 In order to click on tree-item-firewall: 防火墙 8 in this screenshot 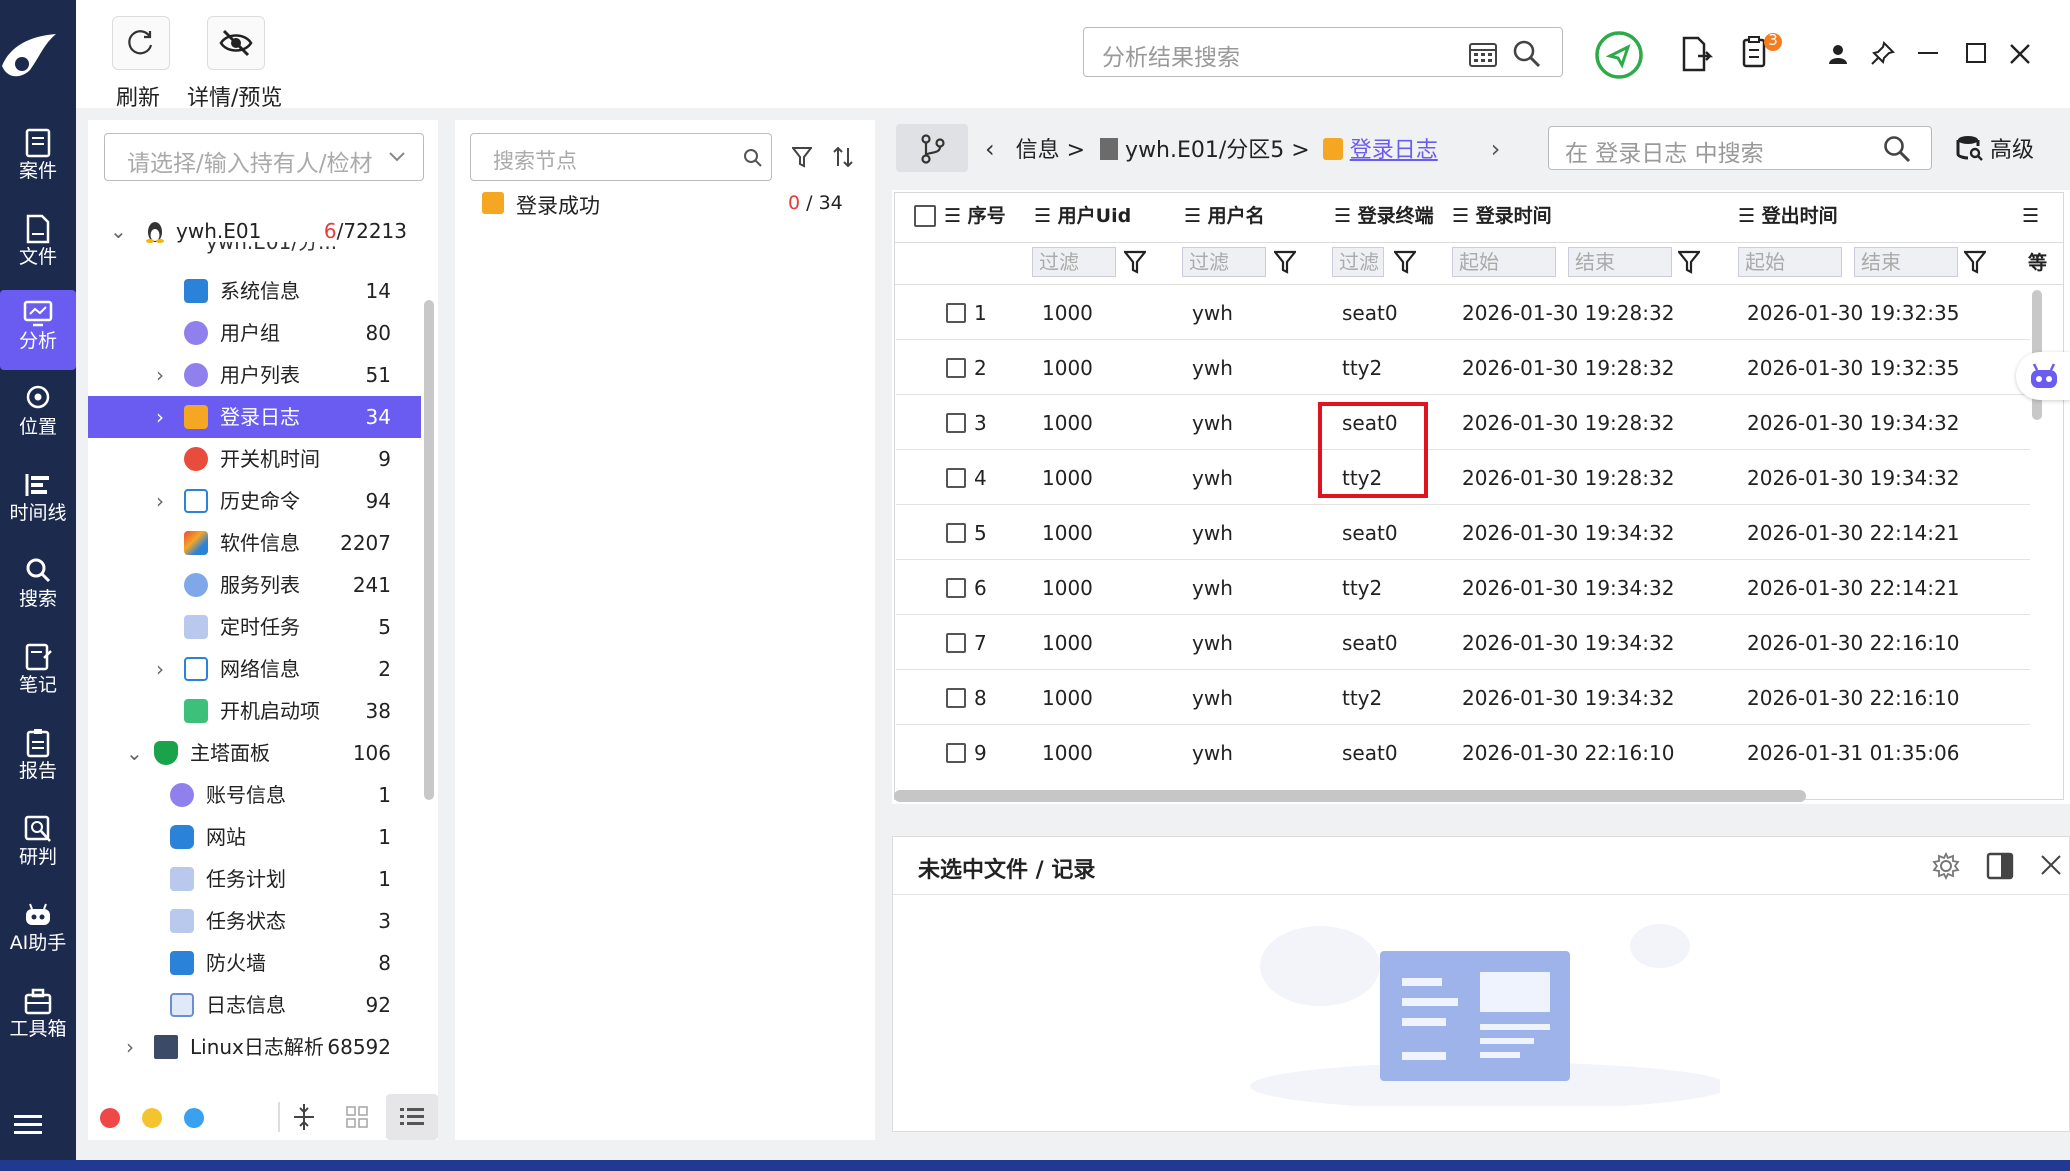, I will do `click(254, 963)`.